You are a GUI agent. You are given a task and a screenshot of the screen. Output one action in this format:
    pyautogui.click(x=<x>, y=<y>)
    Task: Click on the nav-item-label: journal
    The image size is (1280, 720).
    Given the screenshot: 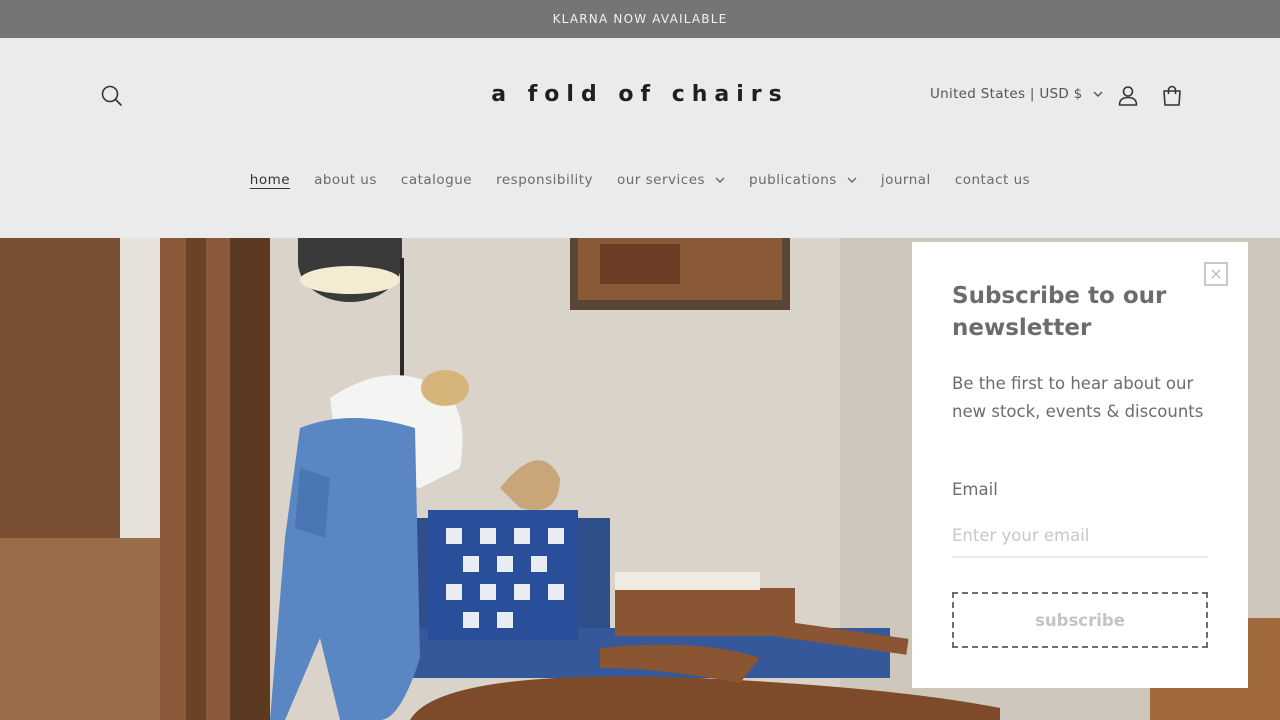 What is the action you would take?
    pyautogui.click(x=905, y=180)
    